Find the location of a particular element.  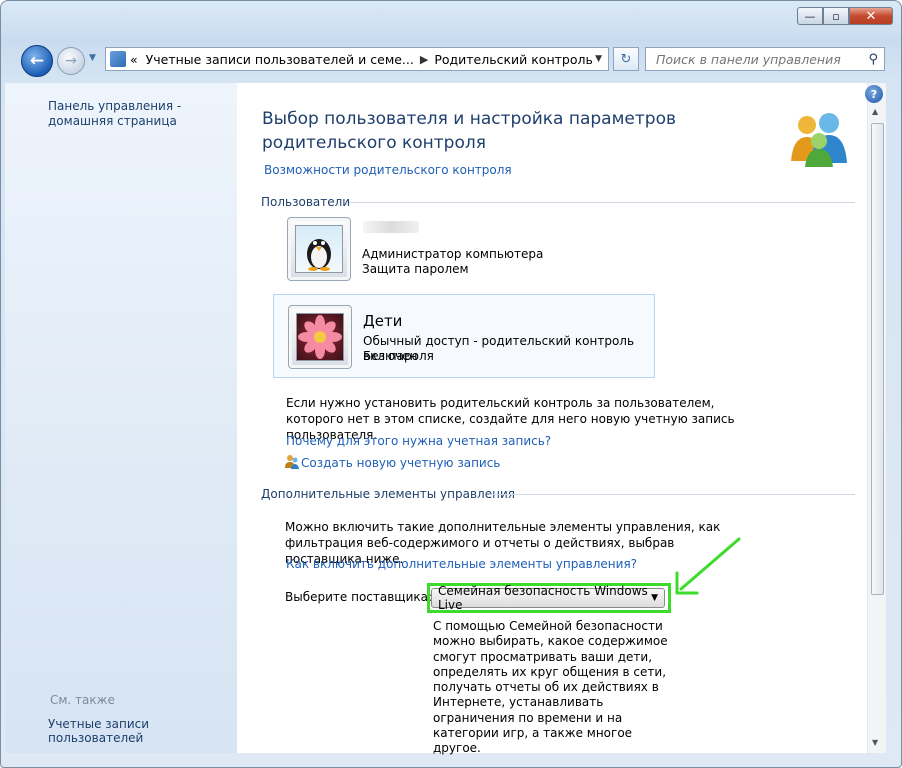

back-arrow-icon: ← is located at coordinates (37, 61).